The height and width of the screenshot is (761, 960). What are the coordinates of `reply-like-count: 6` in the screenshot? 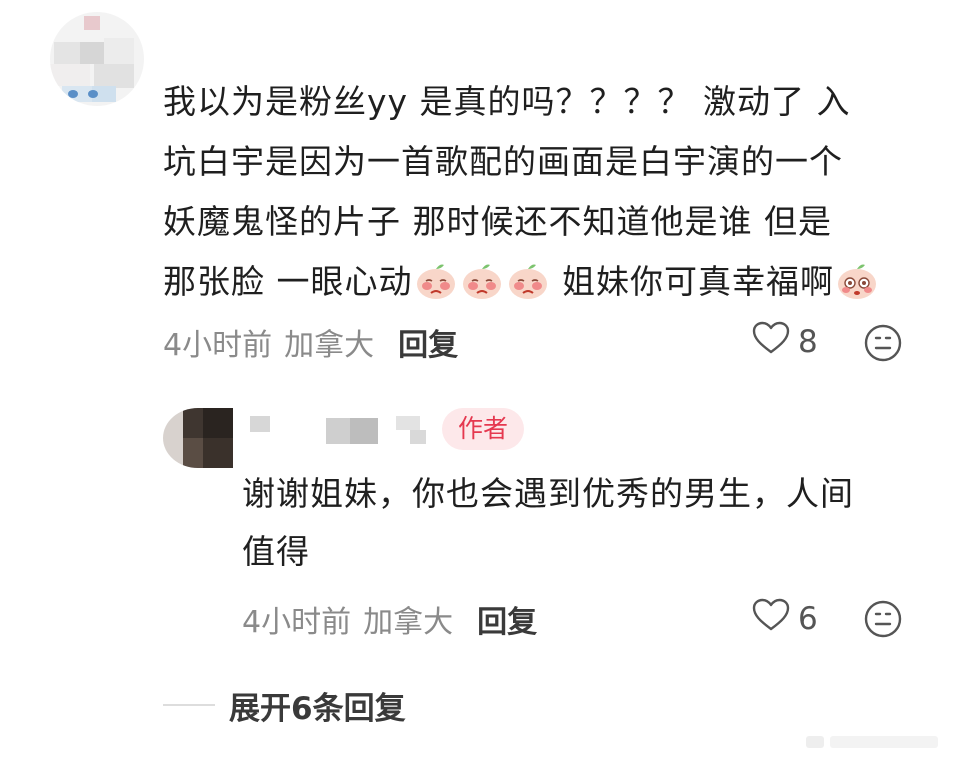 It's located at (808, 619).